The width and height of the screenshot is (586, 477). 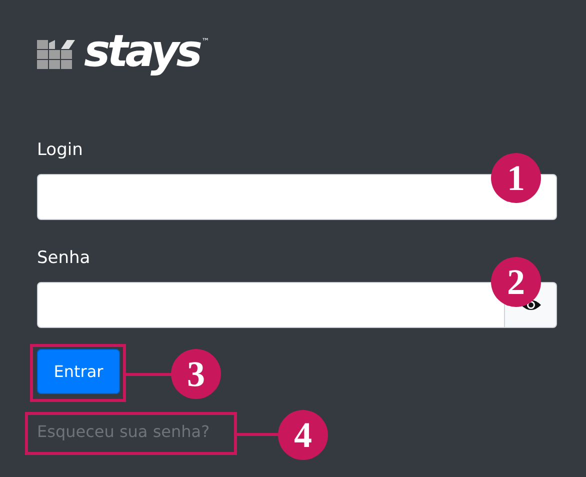 I want to click on password-field, so click(x=271, y=305).